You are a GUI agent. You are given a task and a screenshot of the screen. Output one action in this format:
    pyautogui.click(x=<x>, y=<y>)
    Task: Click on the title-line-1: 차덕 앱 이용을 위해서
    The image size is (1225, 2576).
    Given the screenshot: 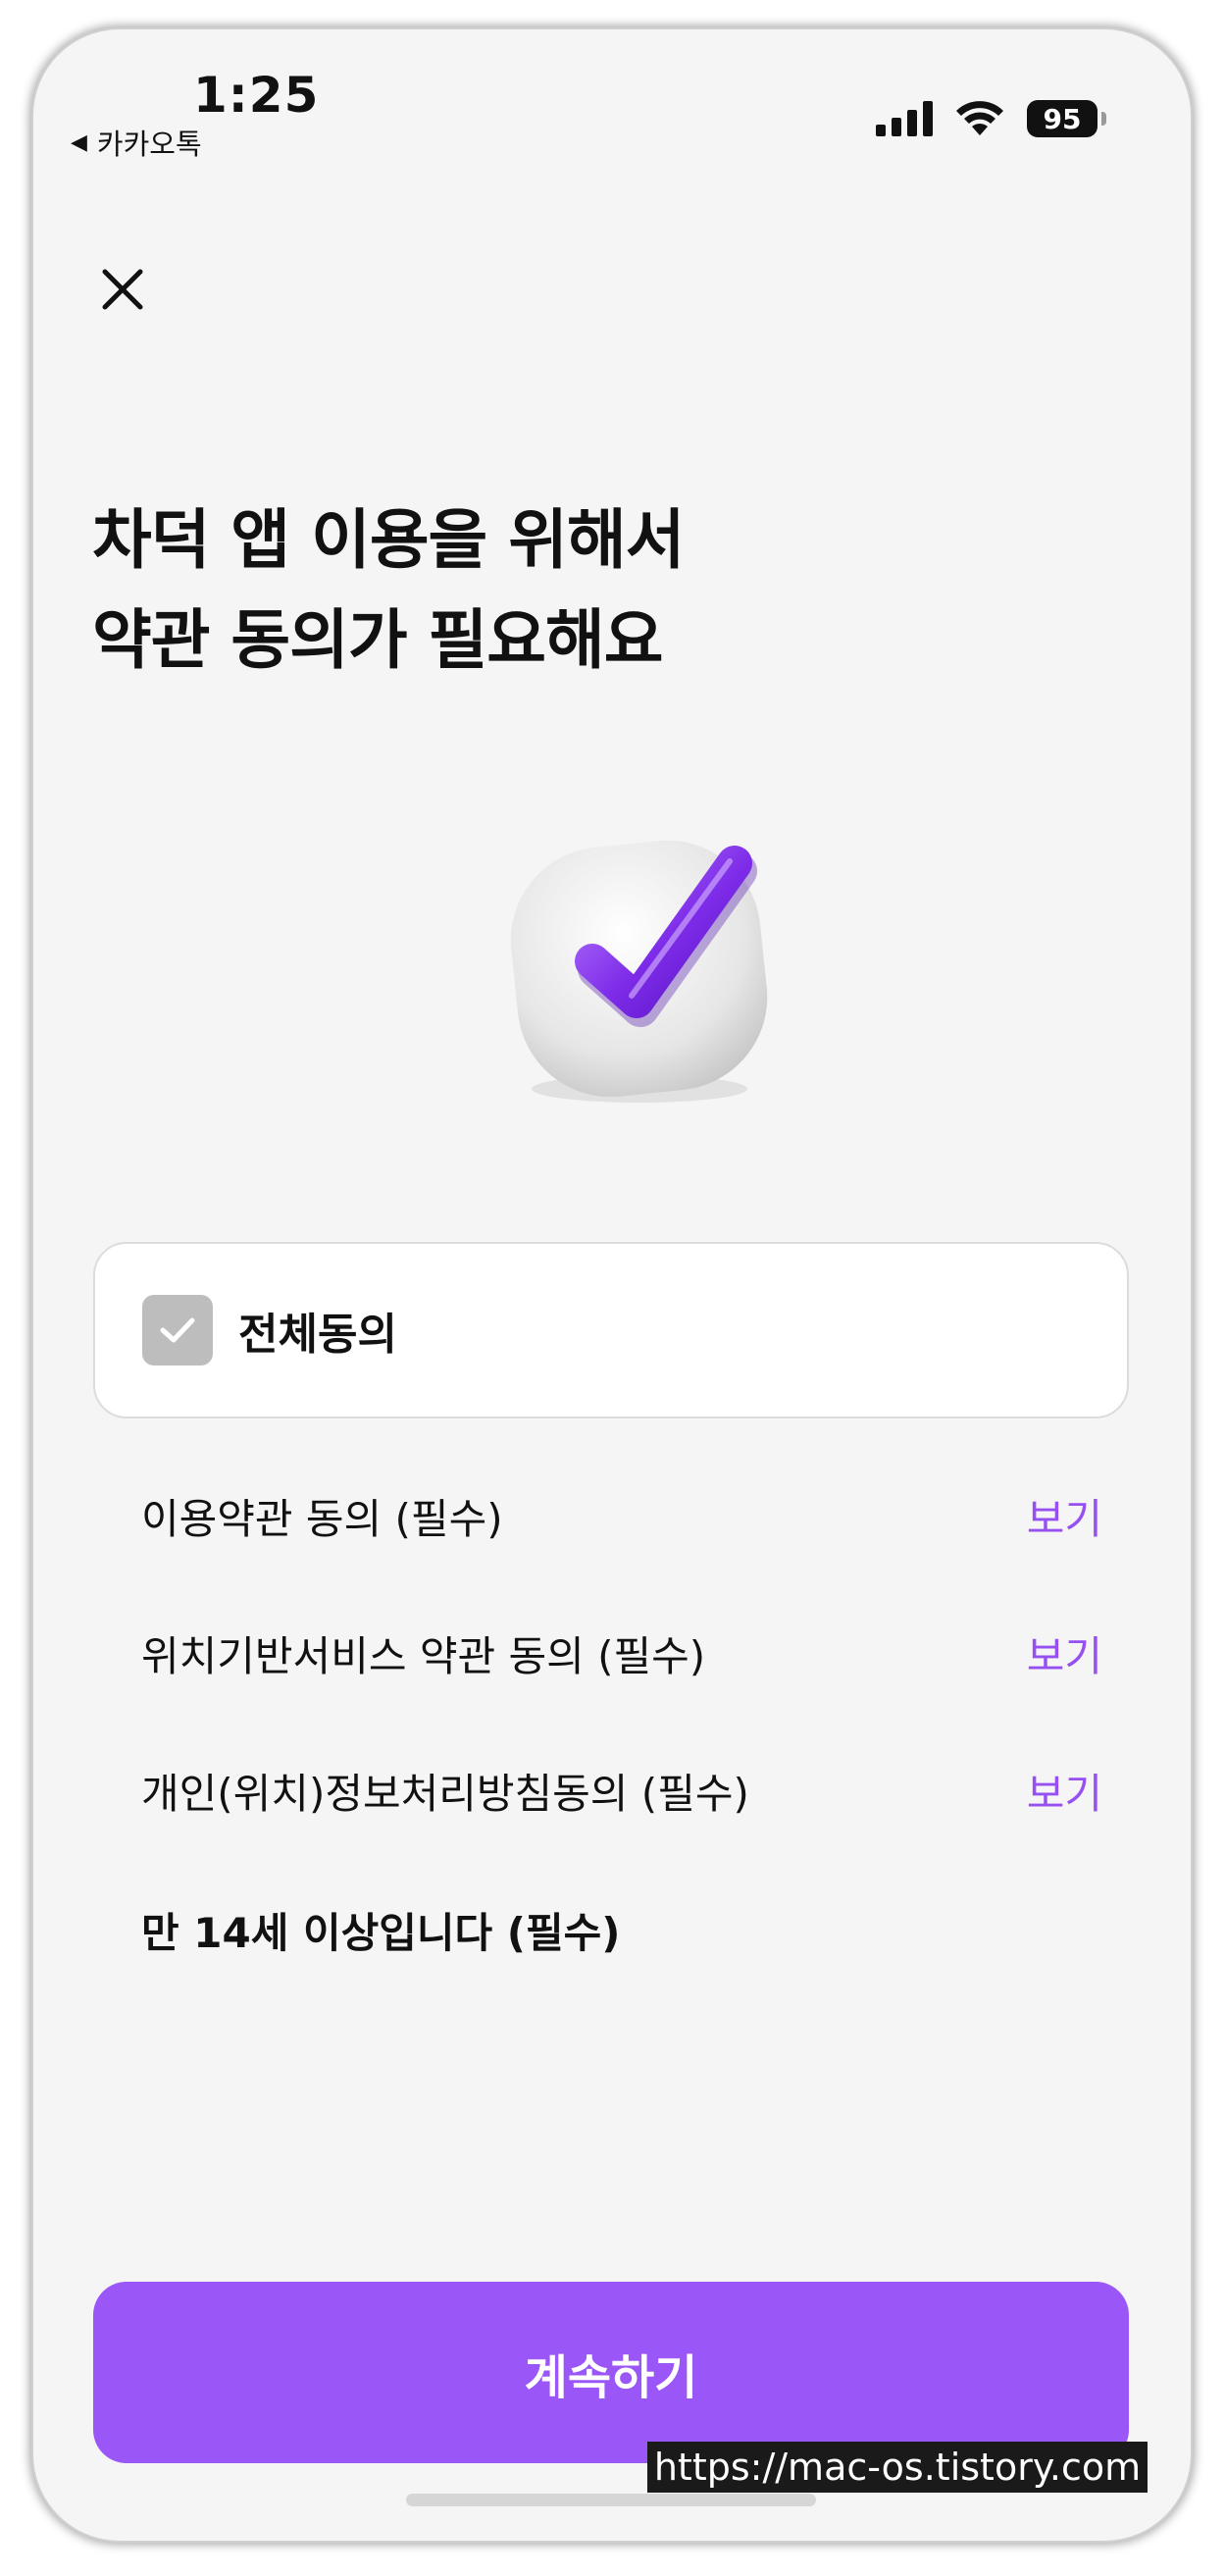 What is the action you would take?
    pyautogui.click(x=388, y=540)
    